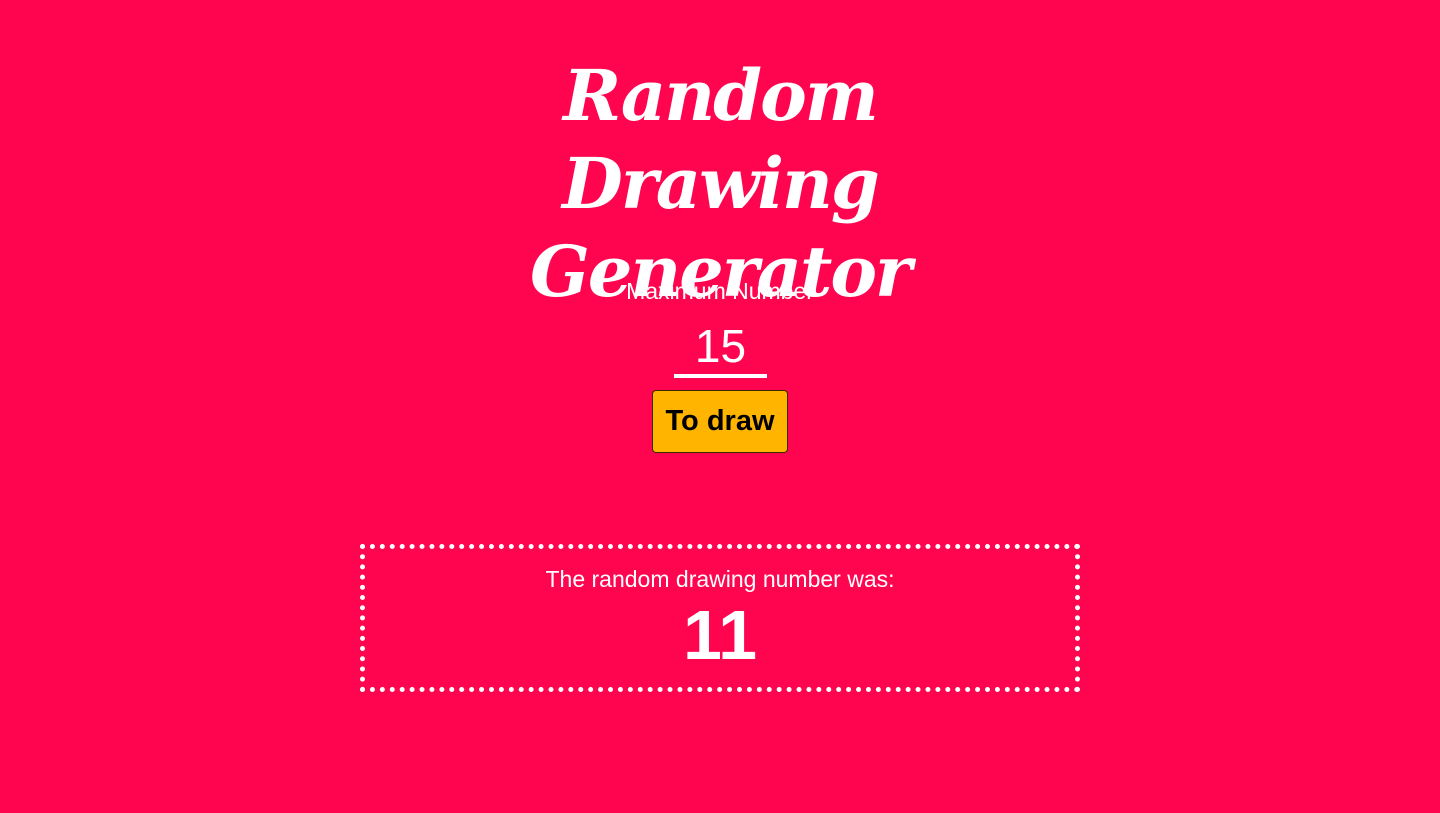 Image resolution: width=1440 pixels, height=813 pixels. What do you see at coordinates (720, 421) in the screenshot?
I see `draw-button: To draw` at bounding box center [720, 421].